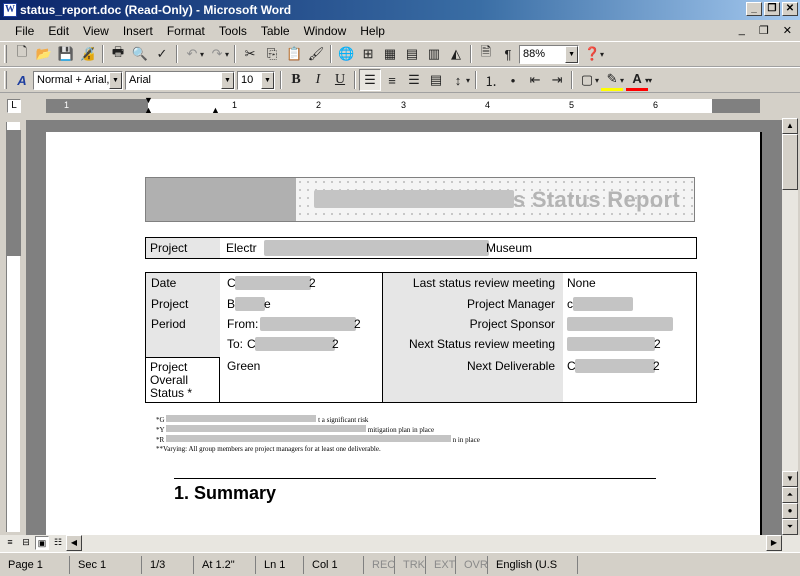 Image resolution: width=800 pixels, height=576 pixels. What do you see at coordinates (468, 80) in the screenshot?
I see `line-spacing-dropdown-icon: ▾` at bounding box center [468, 80].